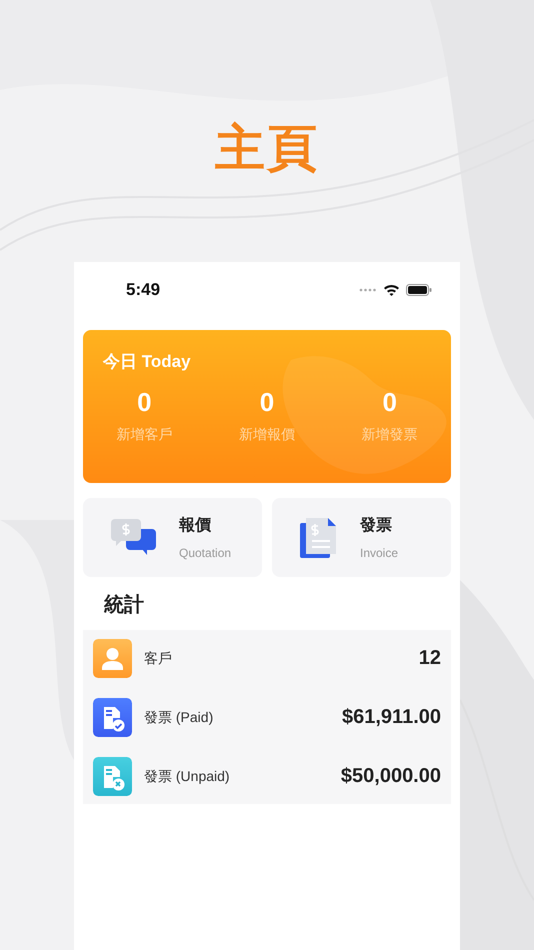  I want to click on stat-row-label: 客戶, so click(158, 659).